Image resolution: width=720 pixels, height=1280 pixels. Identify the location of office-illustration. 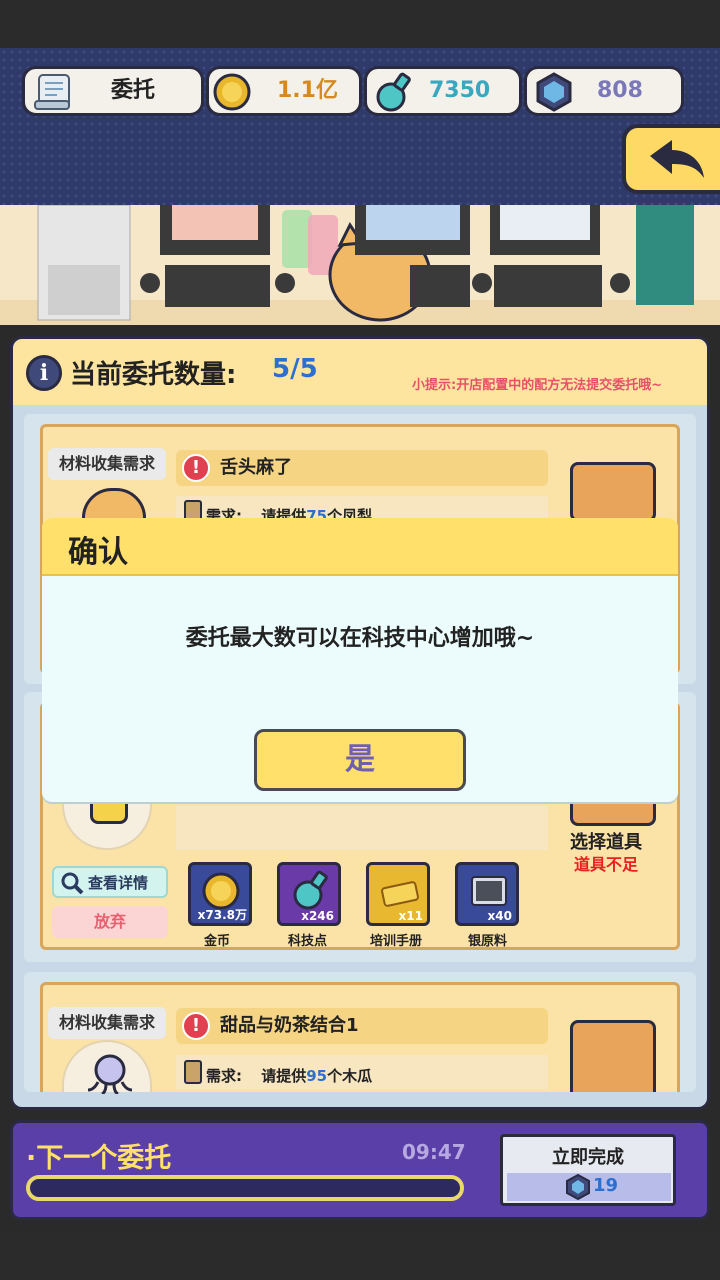
(365, 263).